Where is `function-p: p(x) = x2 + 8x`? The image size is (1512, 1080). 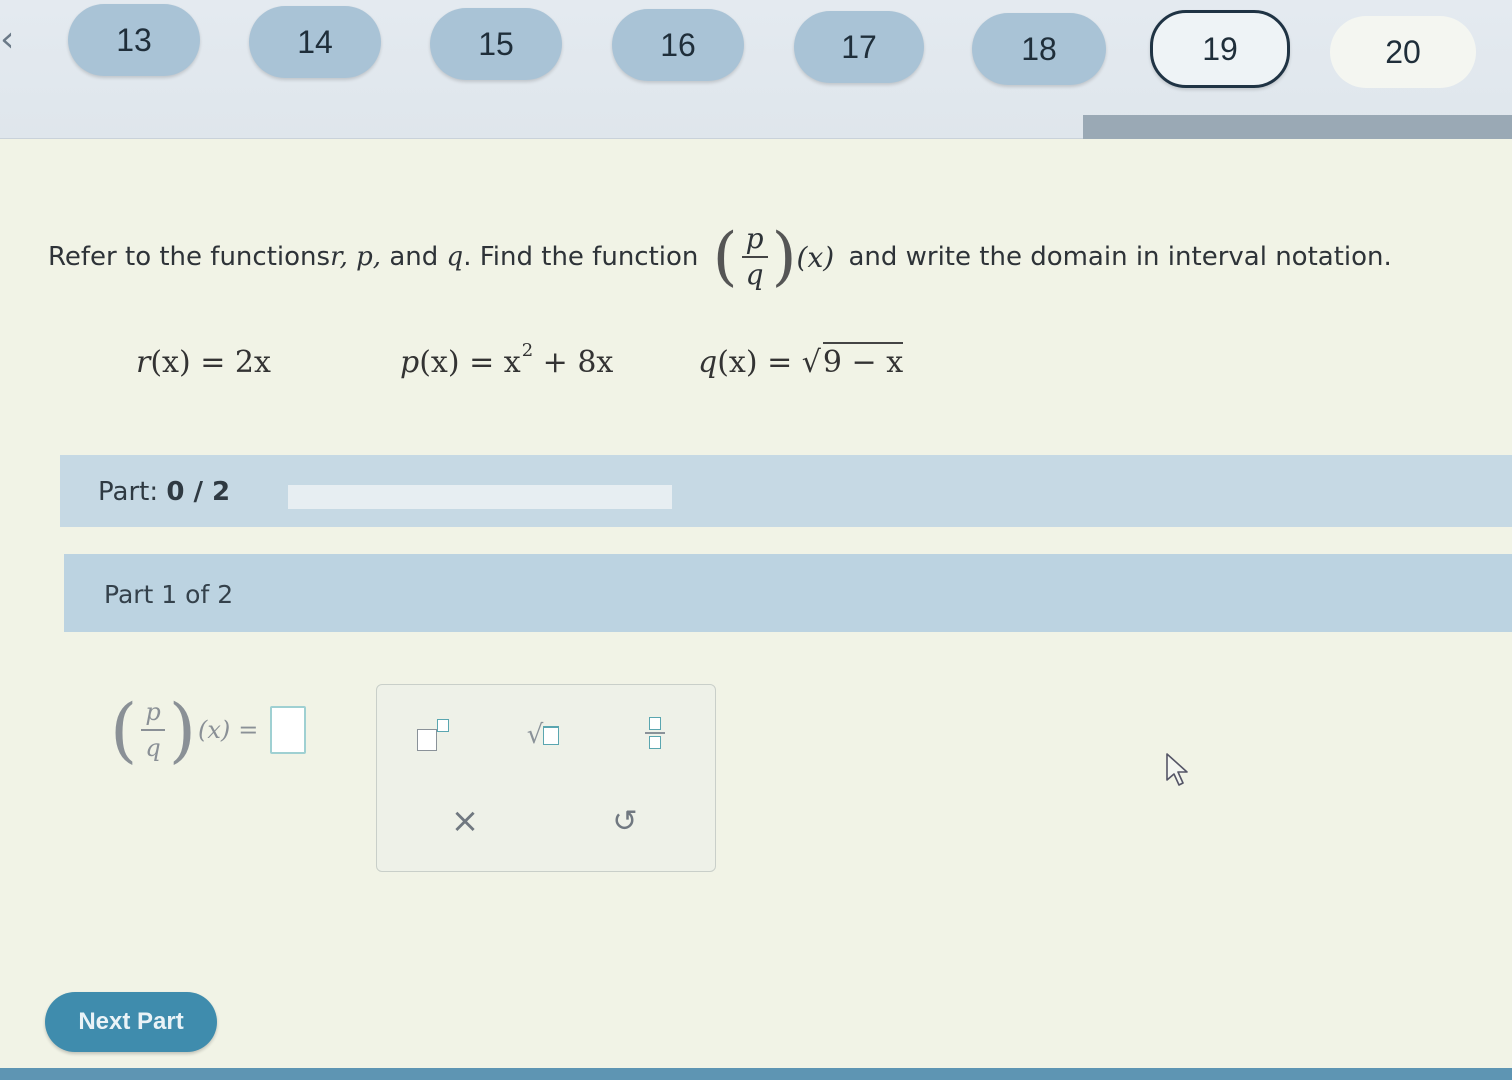
function-p: p(x) = x2 + 8x is located at coordinates (507, 360).